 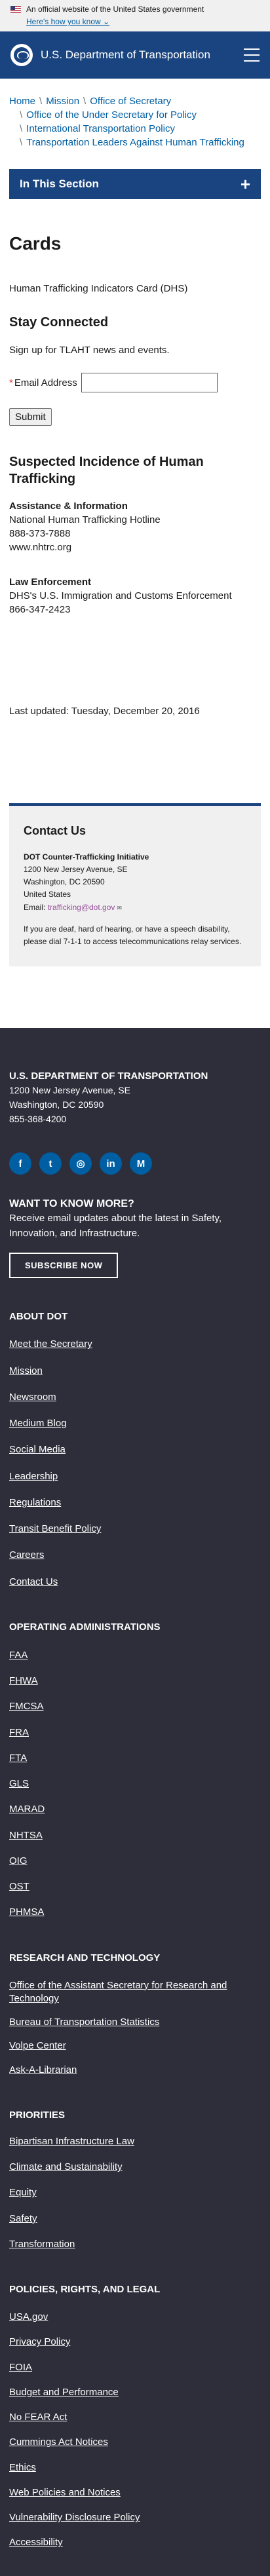 What do you see at coordinates (80, 1163) in the screenshot?
I see `instagram-icon: ◎` at bounding box center [80, 1163].